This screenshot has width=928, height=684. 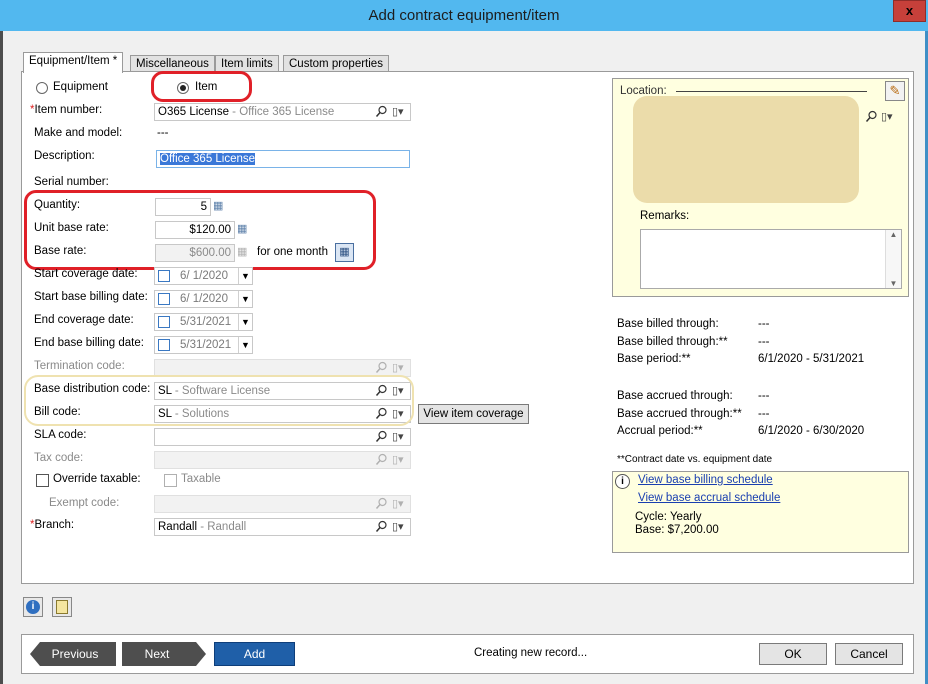 I want to click on serial-number-label: Serial number:, so click(x=71, y=182).